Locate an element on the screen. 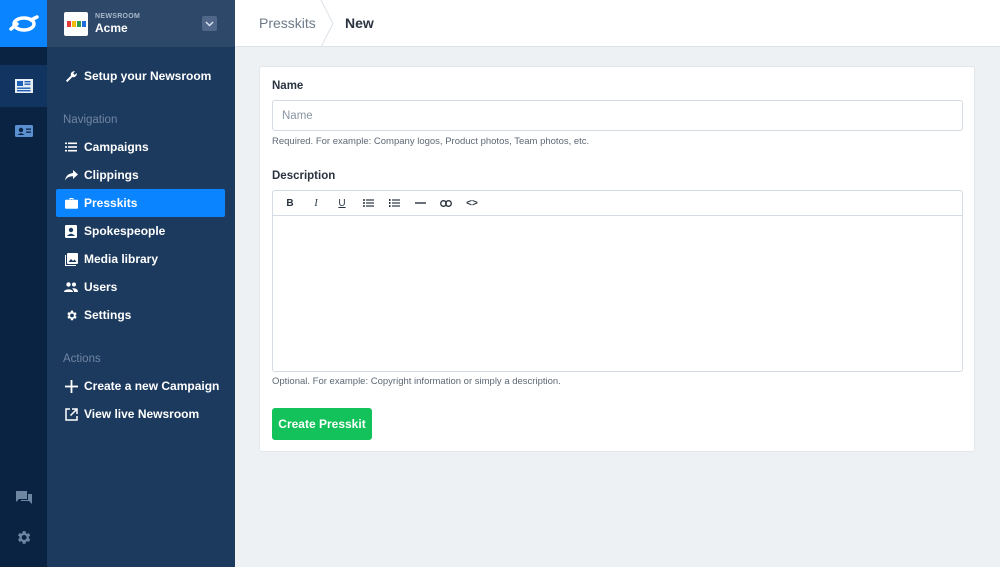 Image resolution: width=1000 pixels, height=567 pixels. rail-settings is located at coordinates (23, 537).